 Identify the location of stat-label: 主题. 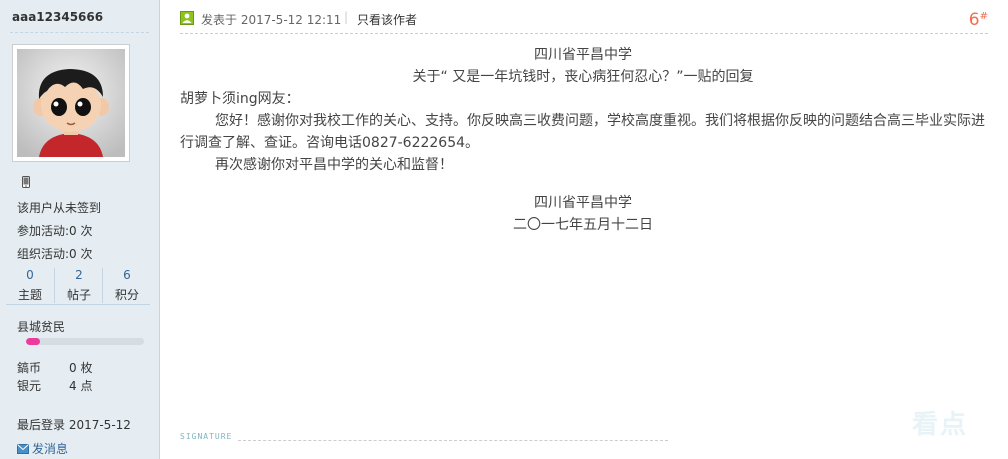
(29, 295).